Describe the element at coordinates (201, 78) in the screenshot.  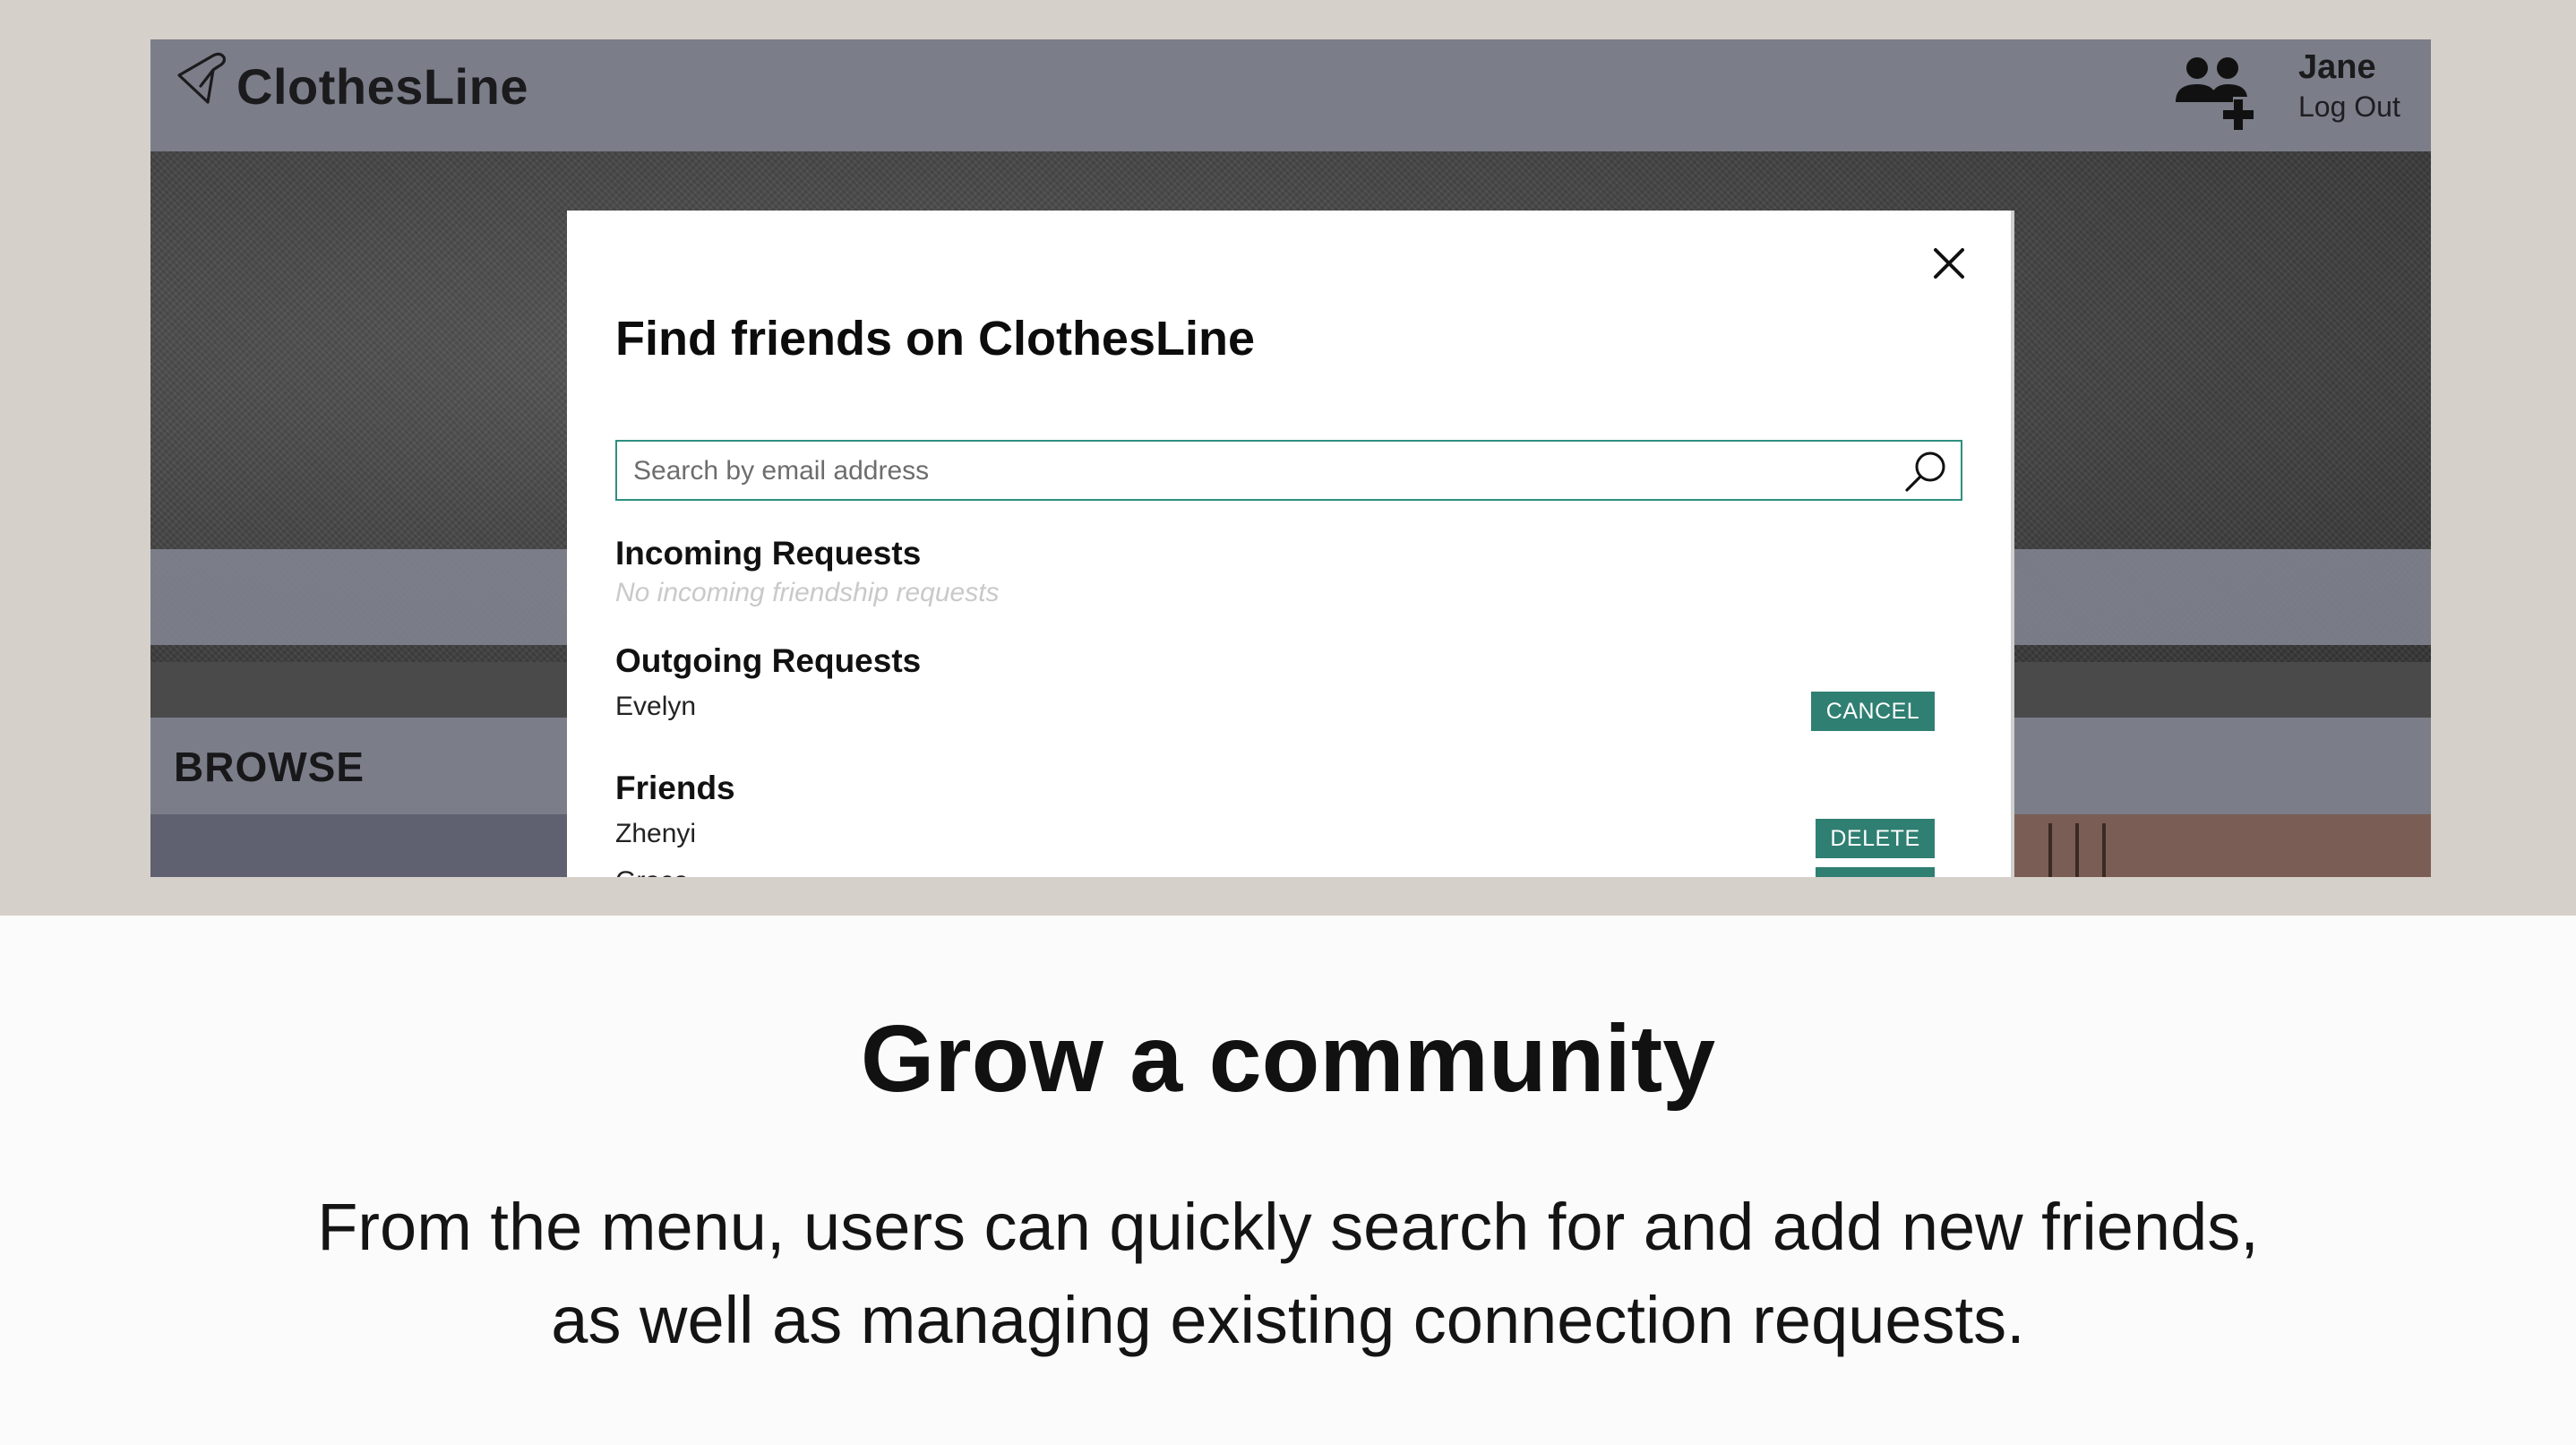
I see `hanger-icon` at that location.